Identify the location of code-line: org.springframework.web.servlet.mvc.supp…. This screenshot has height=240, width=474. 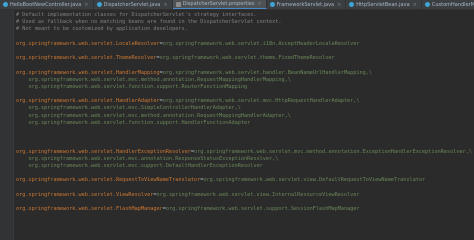
(245, 166).